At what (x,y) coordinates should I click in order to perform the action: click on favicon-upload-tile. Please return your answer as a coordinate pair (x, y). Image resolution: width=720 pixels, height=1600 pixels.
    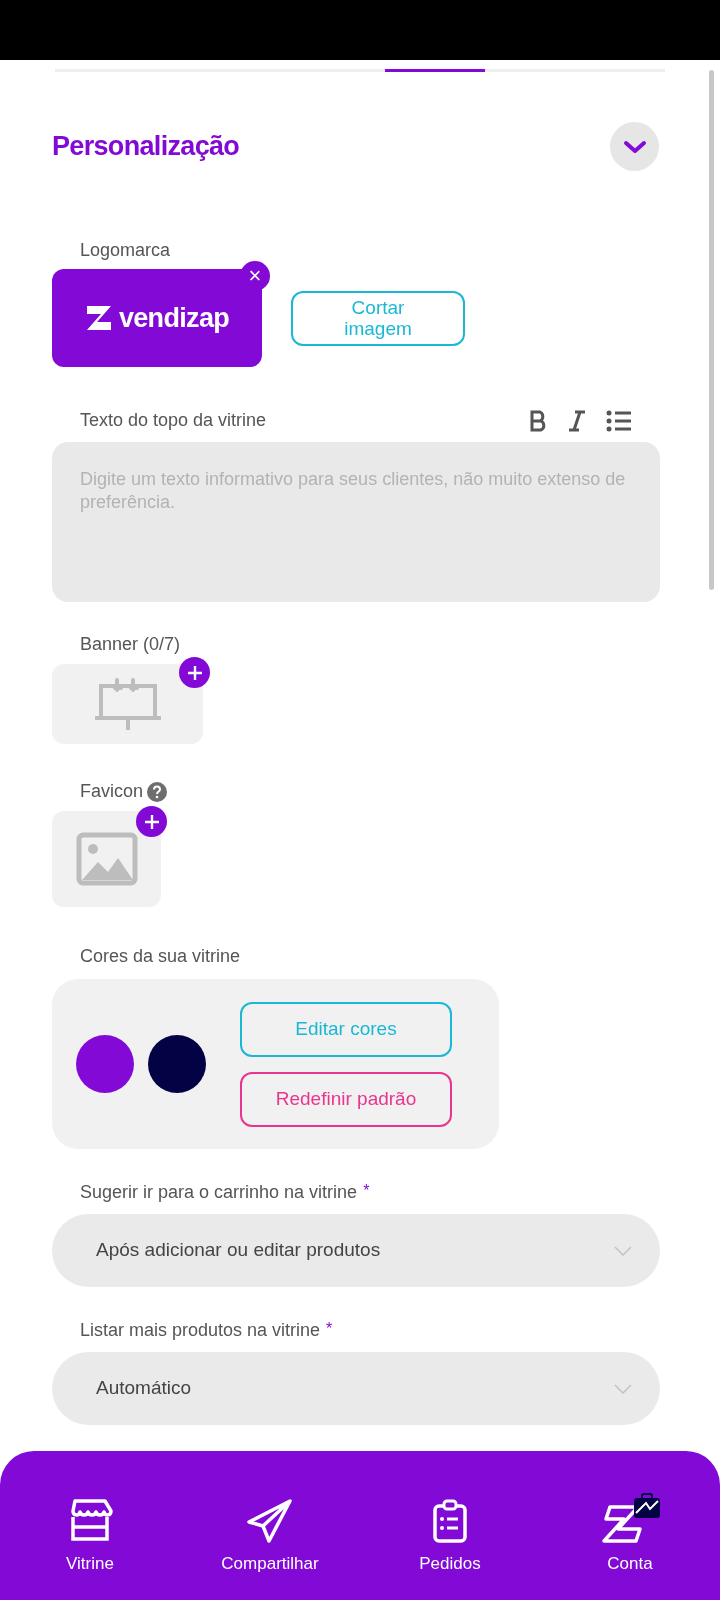
    Looking at the image, I should click on (106, 859).